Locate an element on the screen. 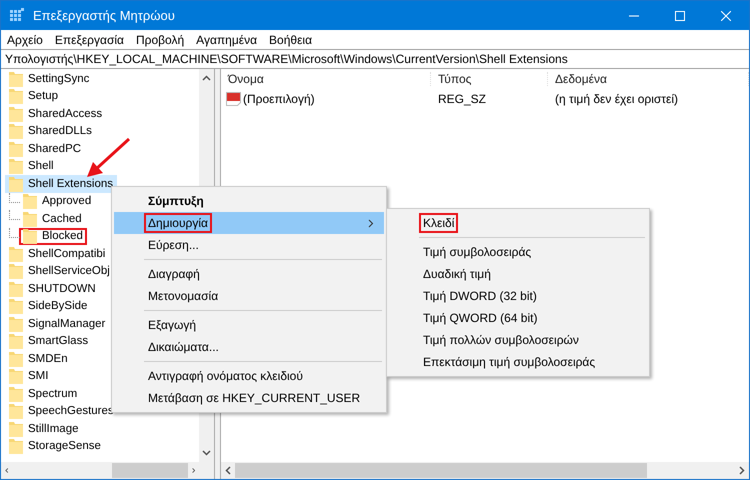 The width and height of the screenshot is (750, 480). column-header: Όνομα is located at coordinates (326, 79).